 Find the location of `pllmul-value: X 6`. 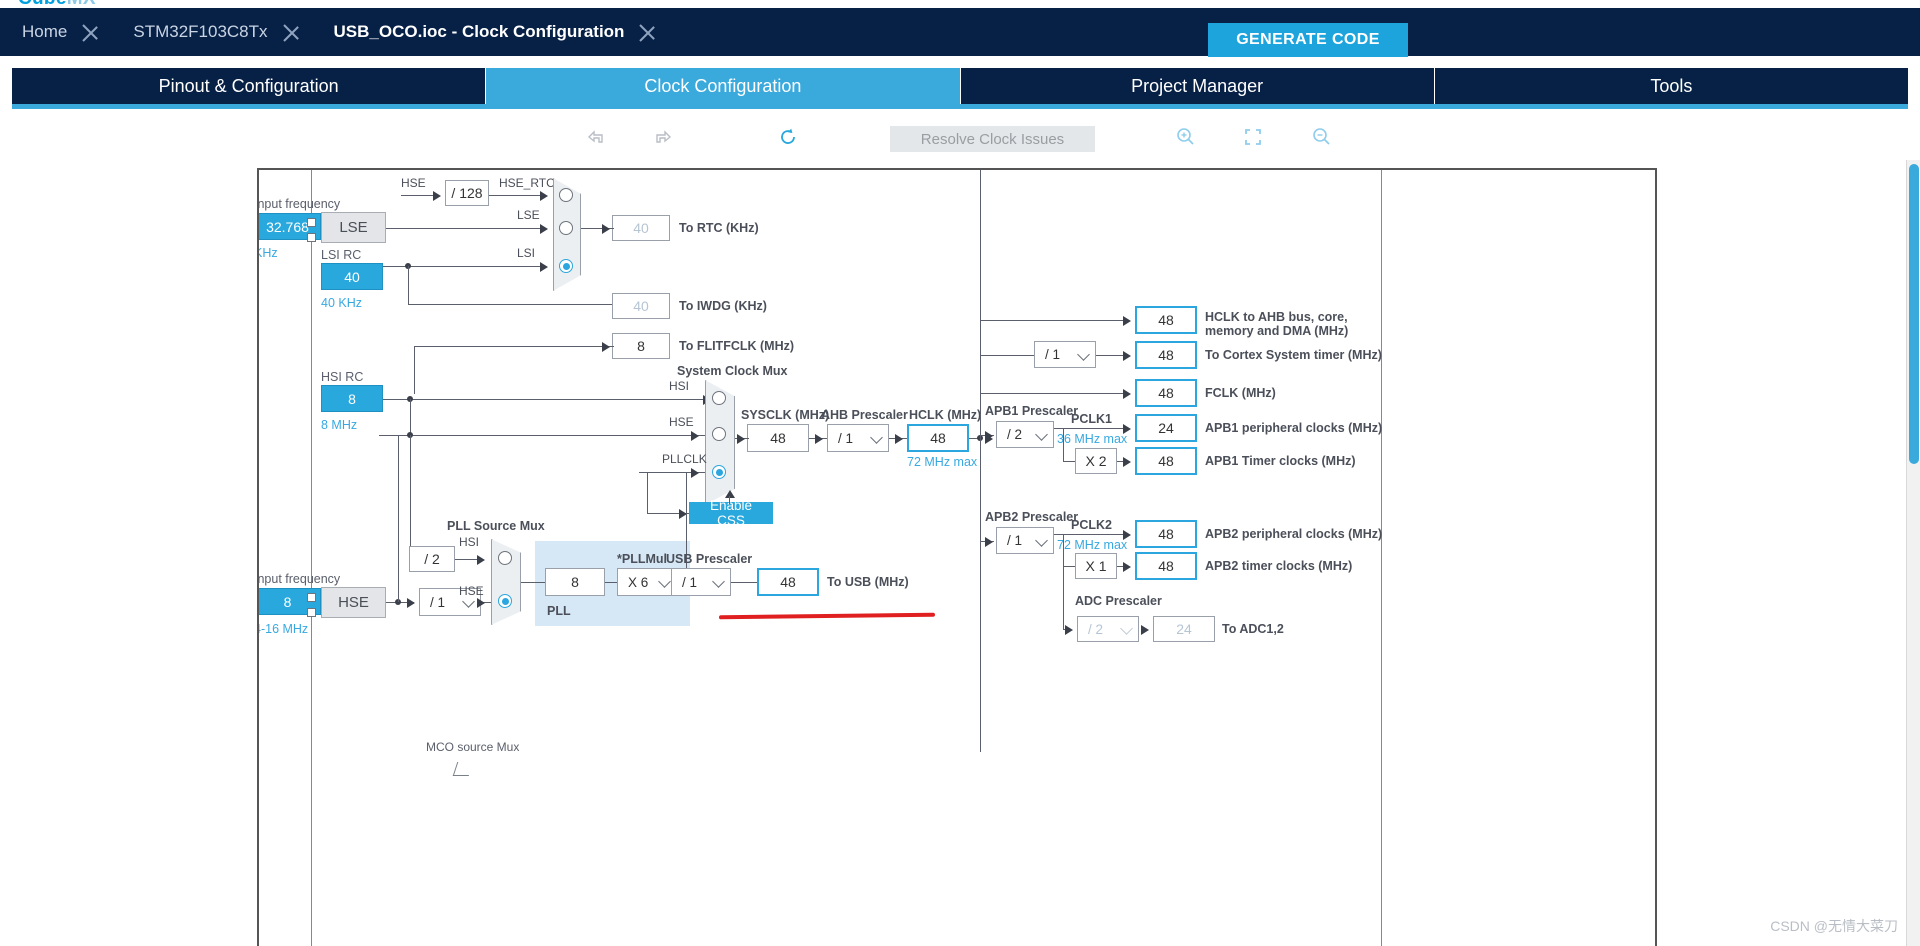

pllmul-value: X 6 is located at coordinates (638, 582).